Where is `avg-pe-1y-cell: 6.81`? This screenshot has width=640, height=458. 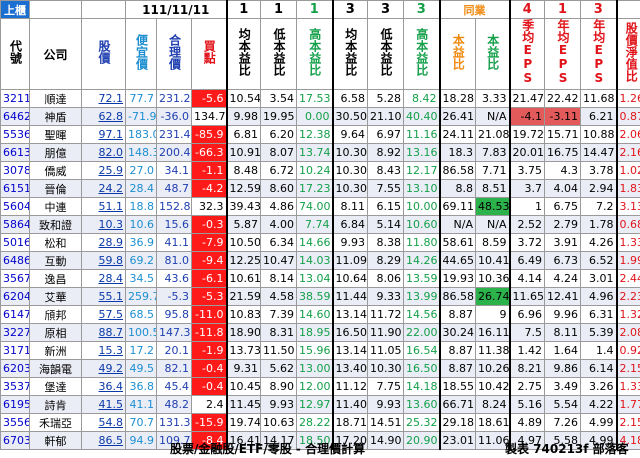 avg-pe-1y-cell: 6.81 is located at coordinates (243, 134).